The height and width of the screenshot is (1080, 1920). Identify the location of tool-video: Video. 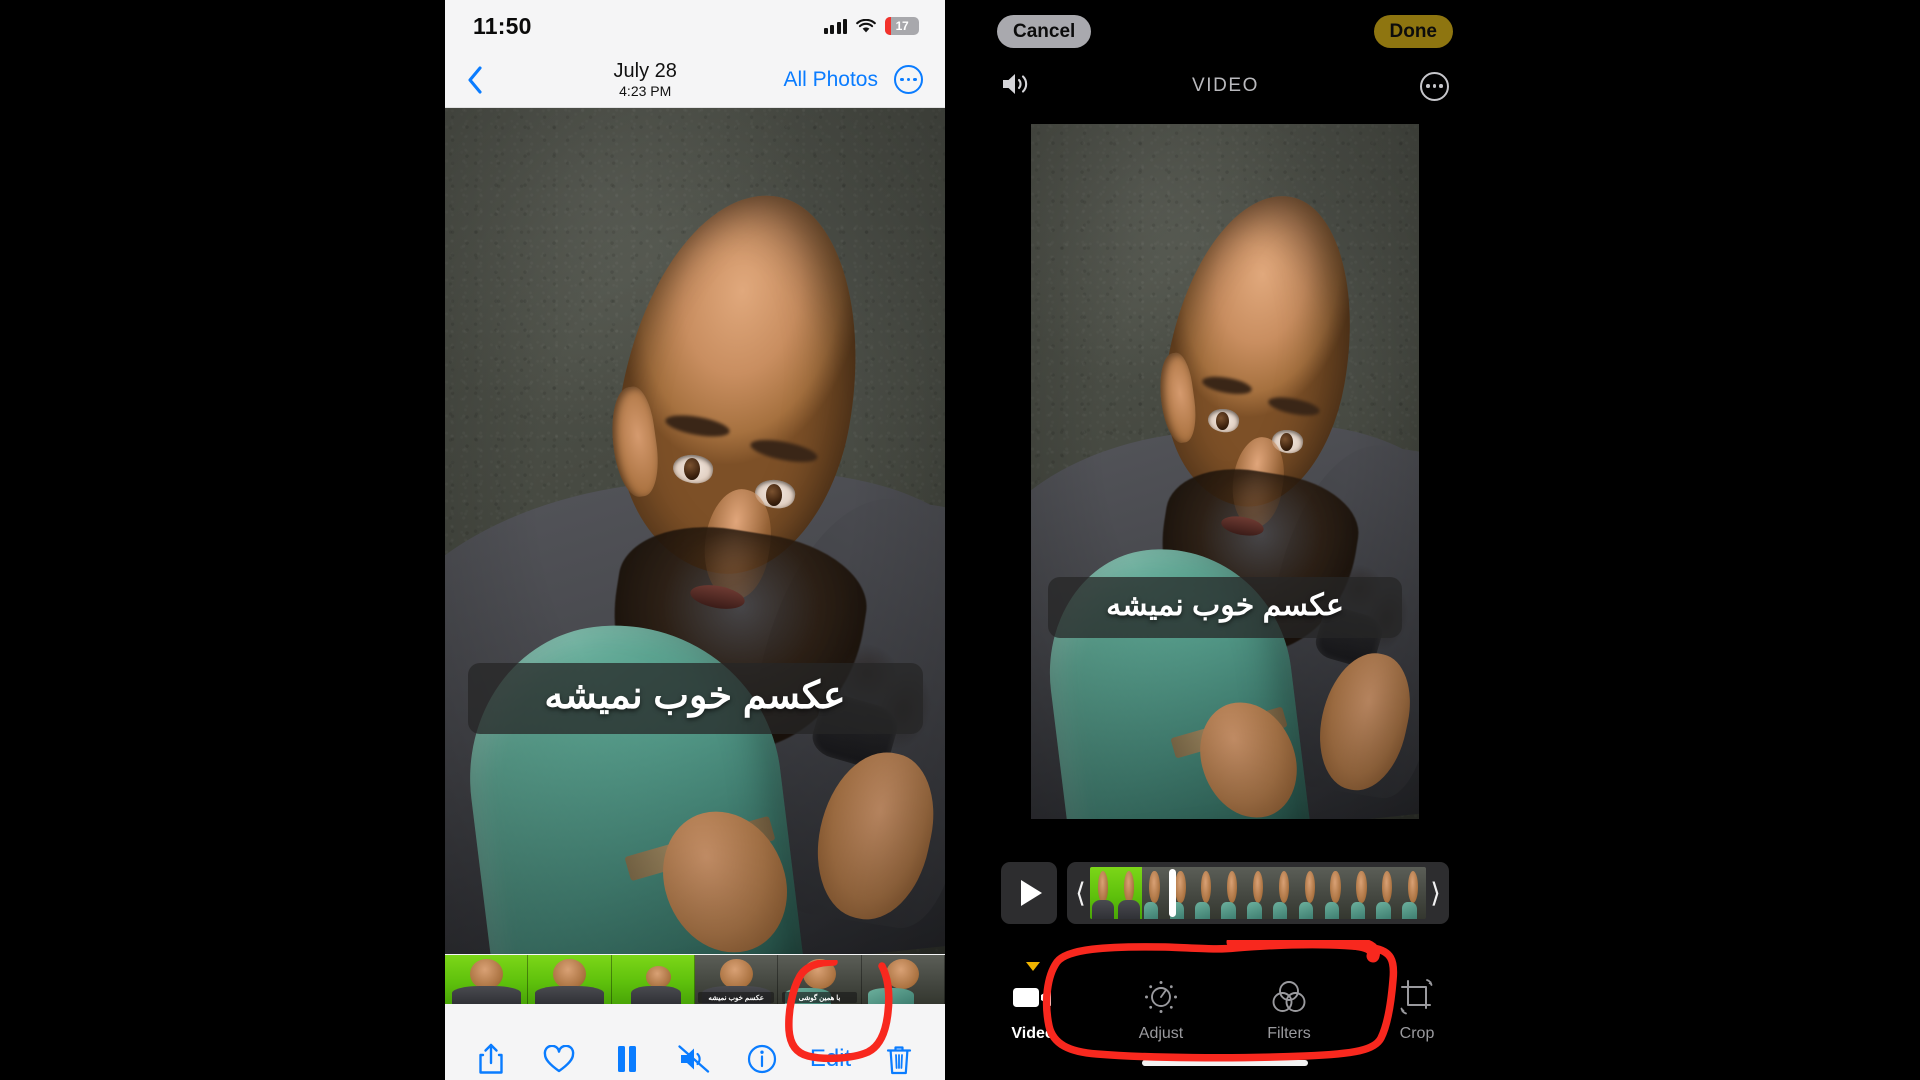
(1033, 1002).